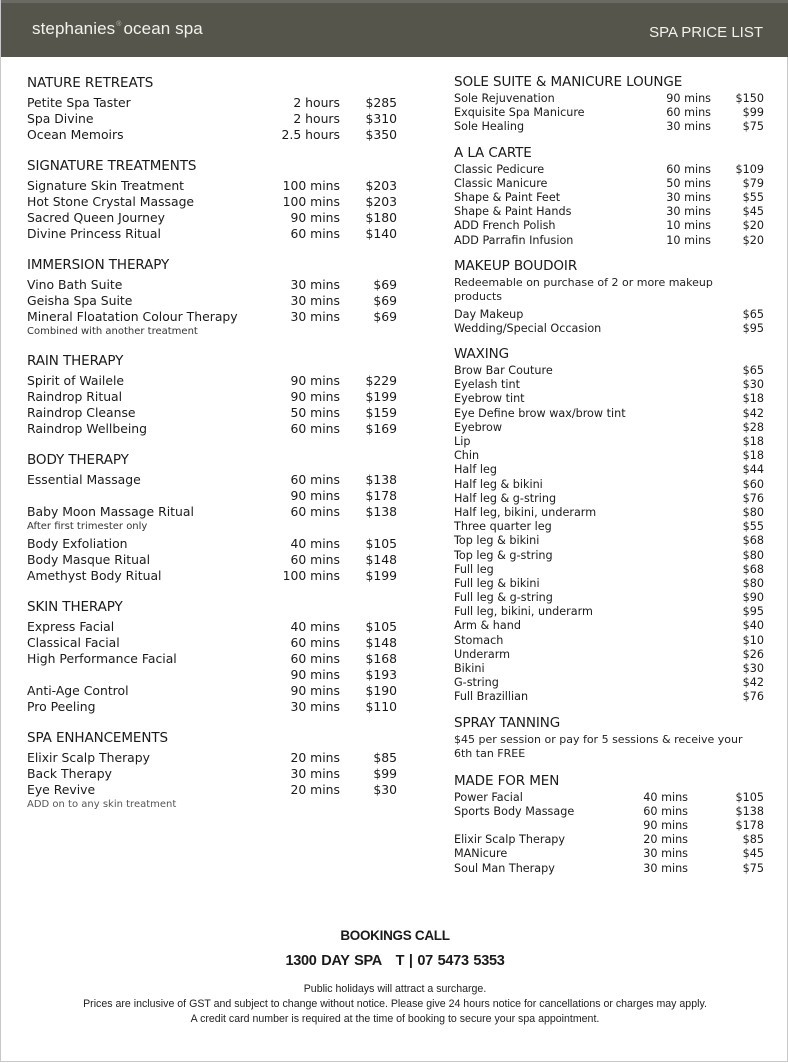 The width and height of the screenshot is (788, 1063). I want to click on price-row: Eyelash tint $30, so click(609, 385).